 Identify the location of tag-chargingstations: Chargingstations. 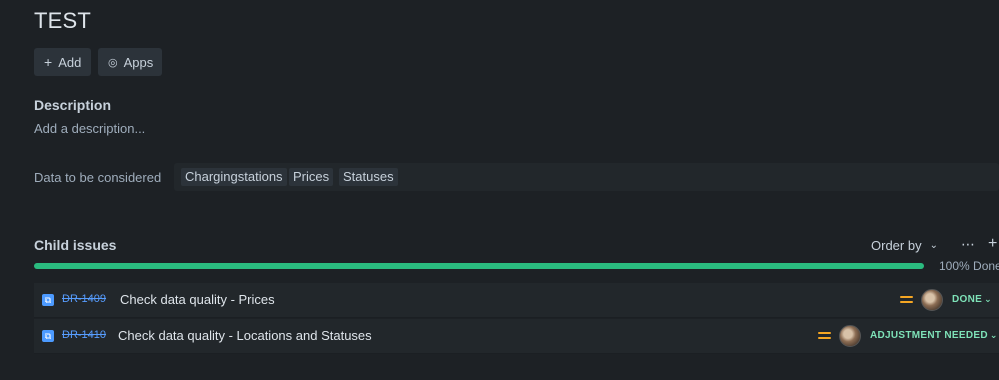
(234, 177).